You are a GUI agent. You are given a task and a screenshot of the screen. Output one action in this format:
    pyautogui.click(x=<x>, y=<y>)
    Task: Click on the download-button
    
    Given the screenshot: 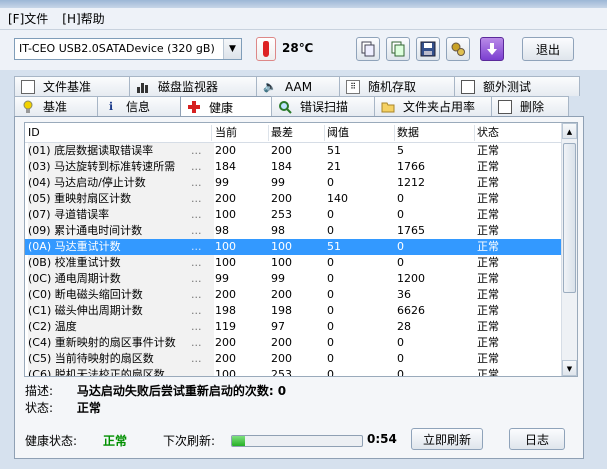 What is the action you would take?
    pyautogui.click(x=492, y=49)
    